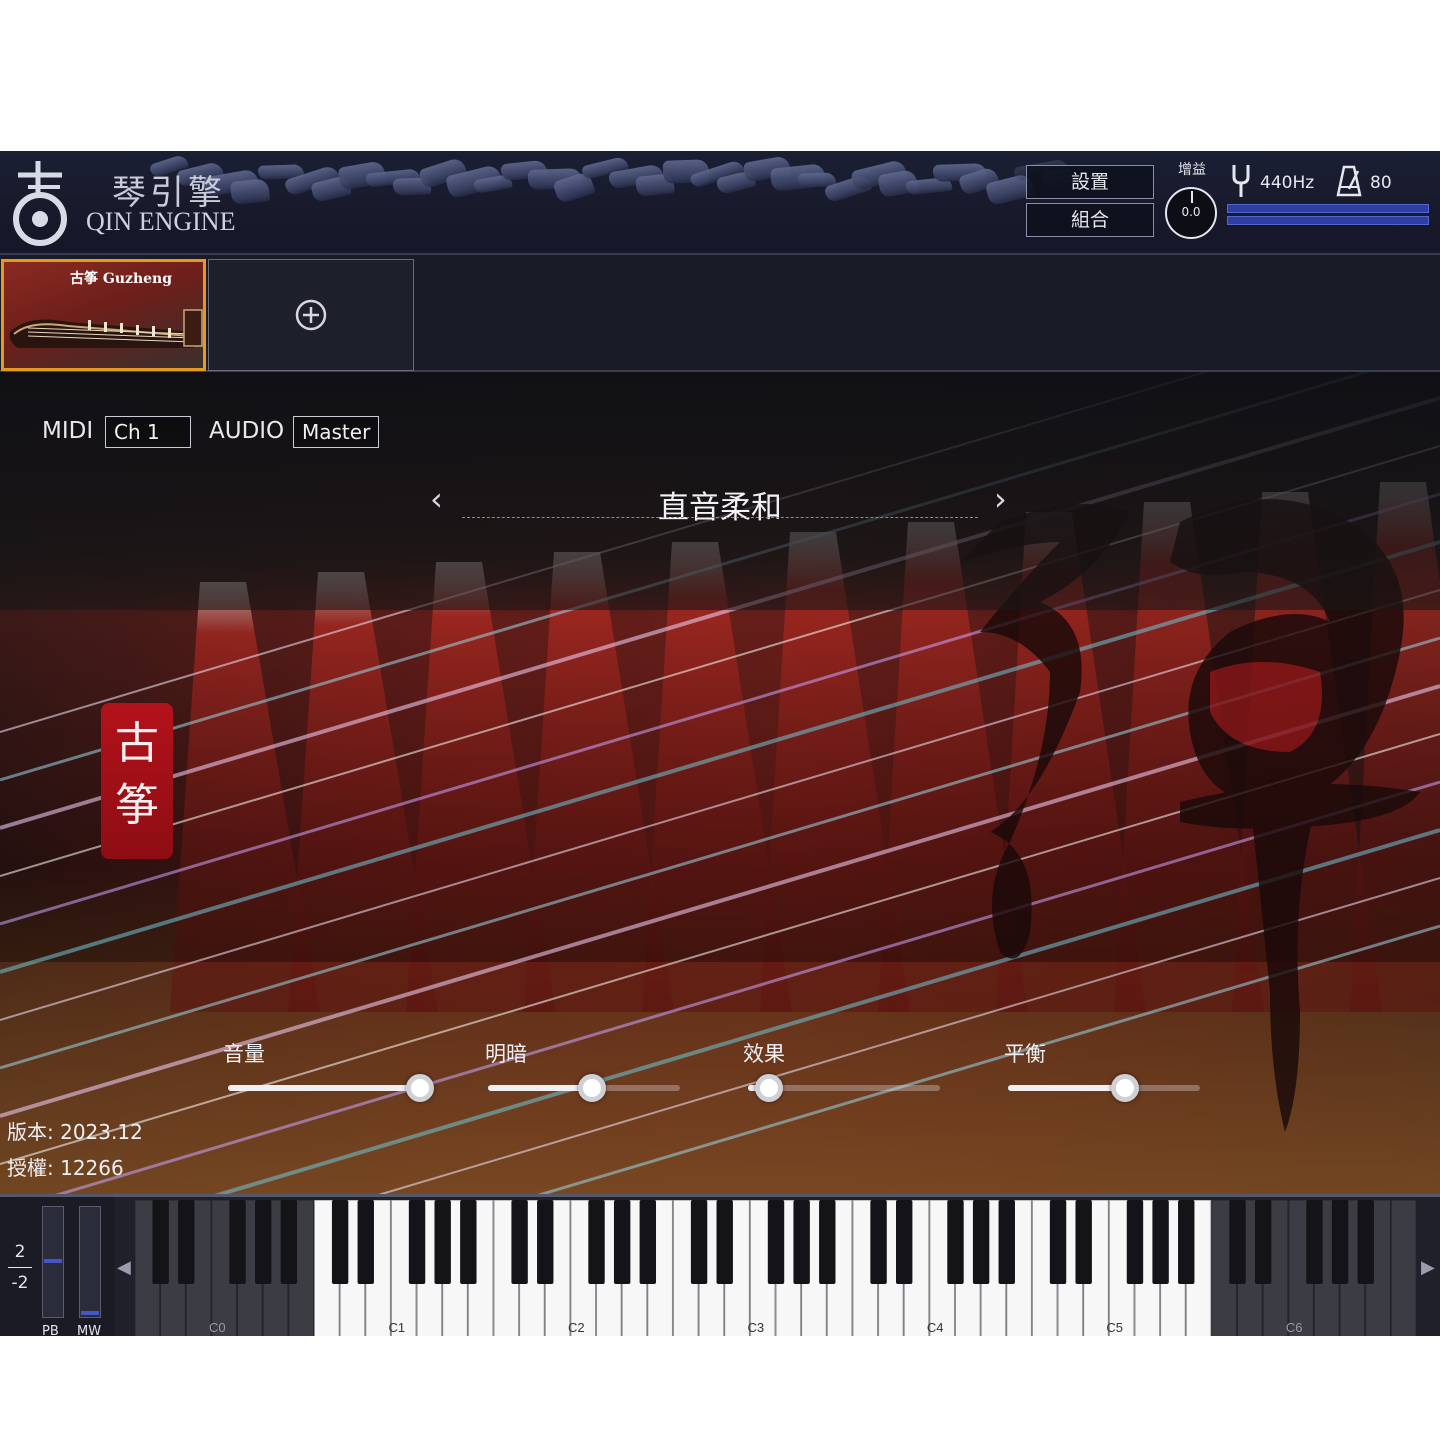 This screenshot has height=1440, width=1440. What do you see at coordinates (1294, 1327) in the screenshot?
I see `octave-label: C6` at bounding box center [1294, 1327].